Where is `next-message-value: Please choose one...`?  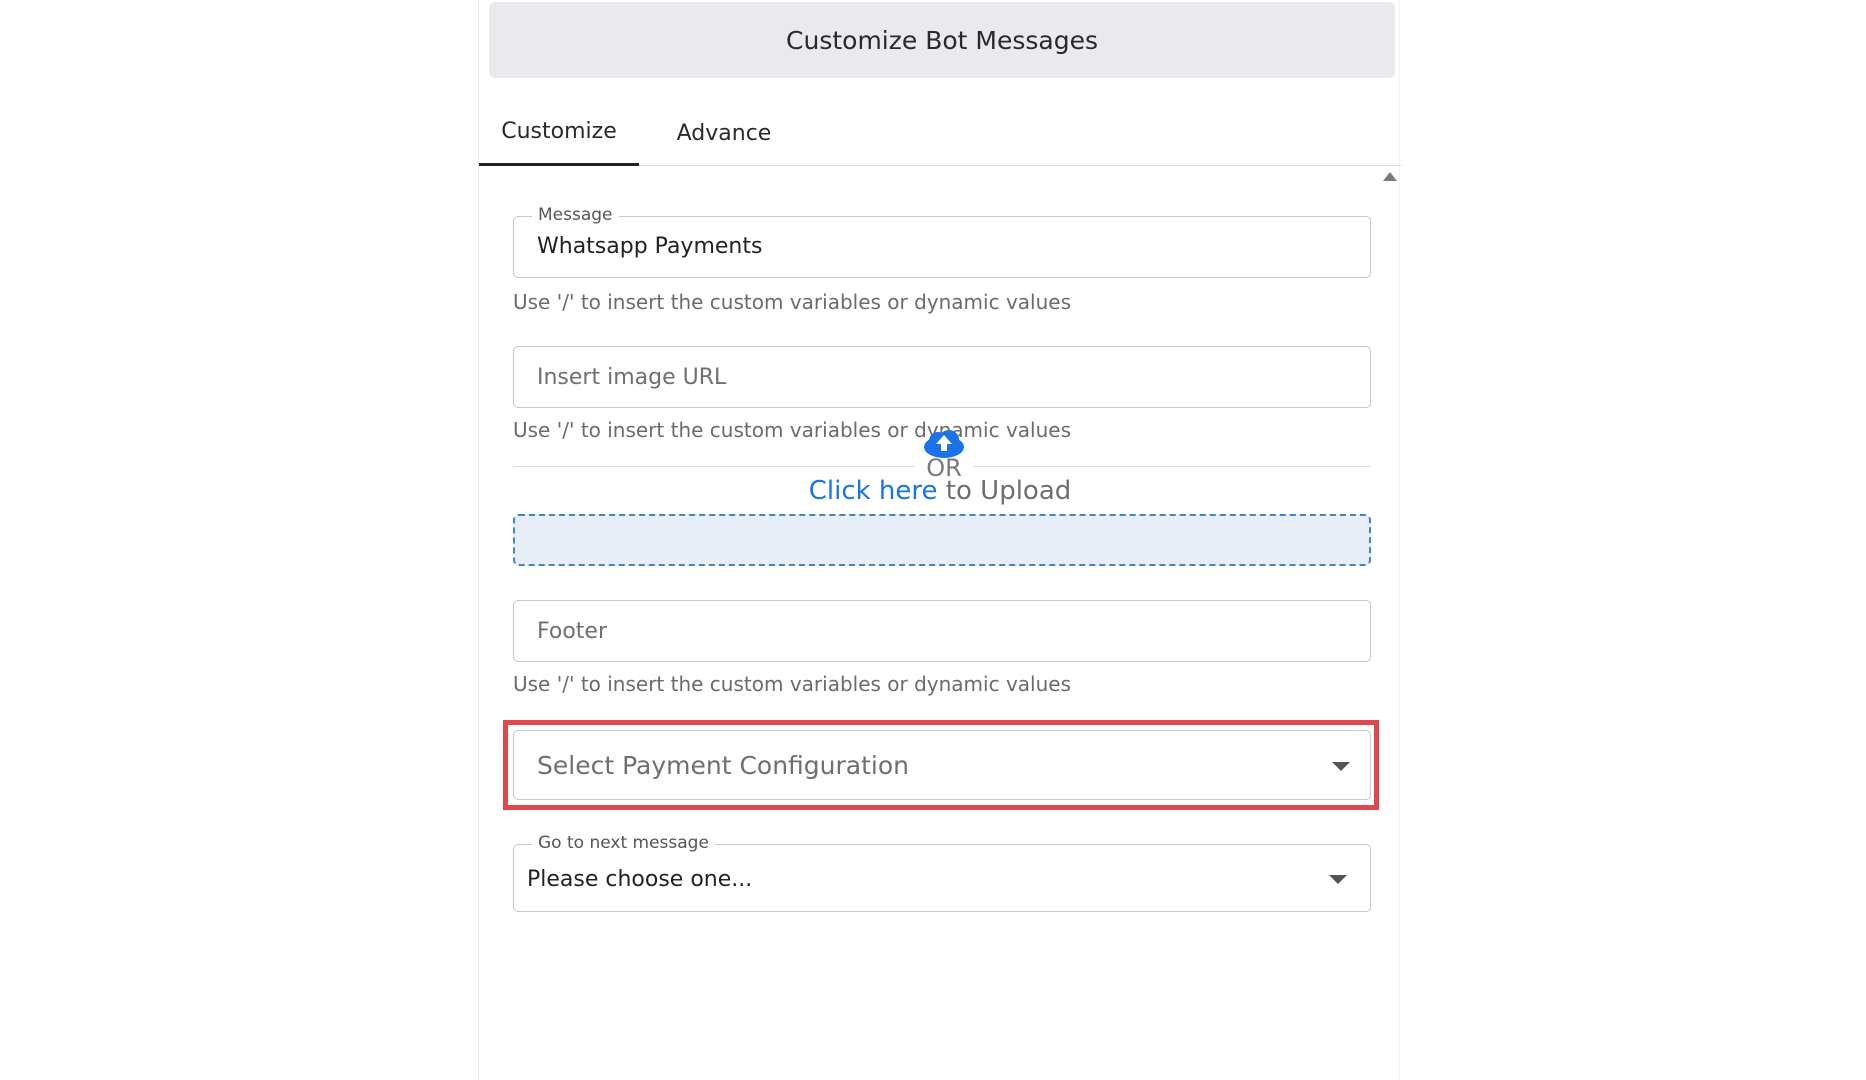 next-message-value: Please choose one... is located at coordinates (640, 879).